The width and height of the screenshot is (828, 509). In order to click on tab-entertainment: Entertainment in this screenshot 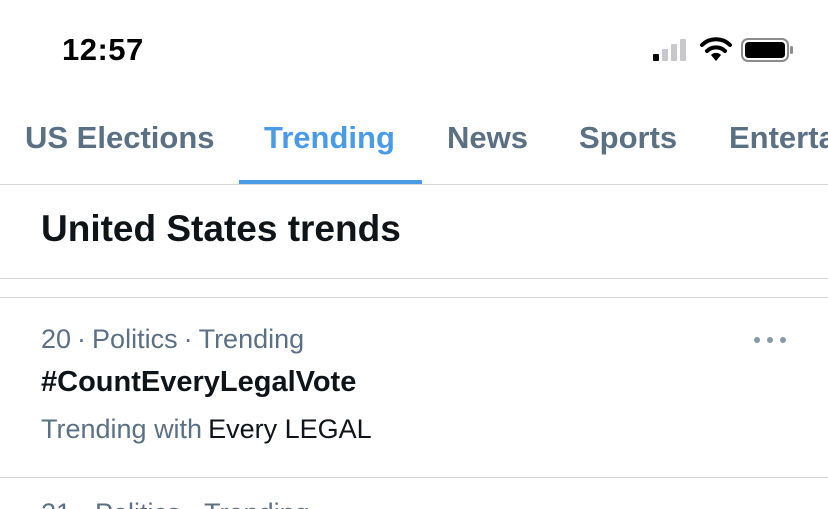, I will do `click(778, 152)`.